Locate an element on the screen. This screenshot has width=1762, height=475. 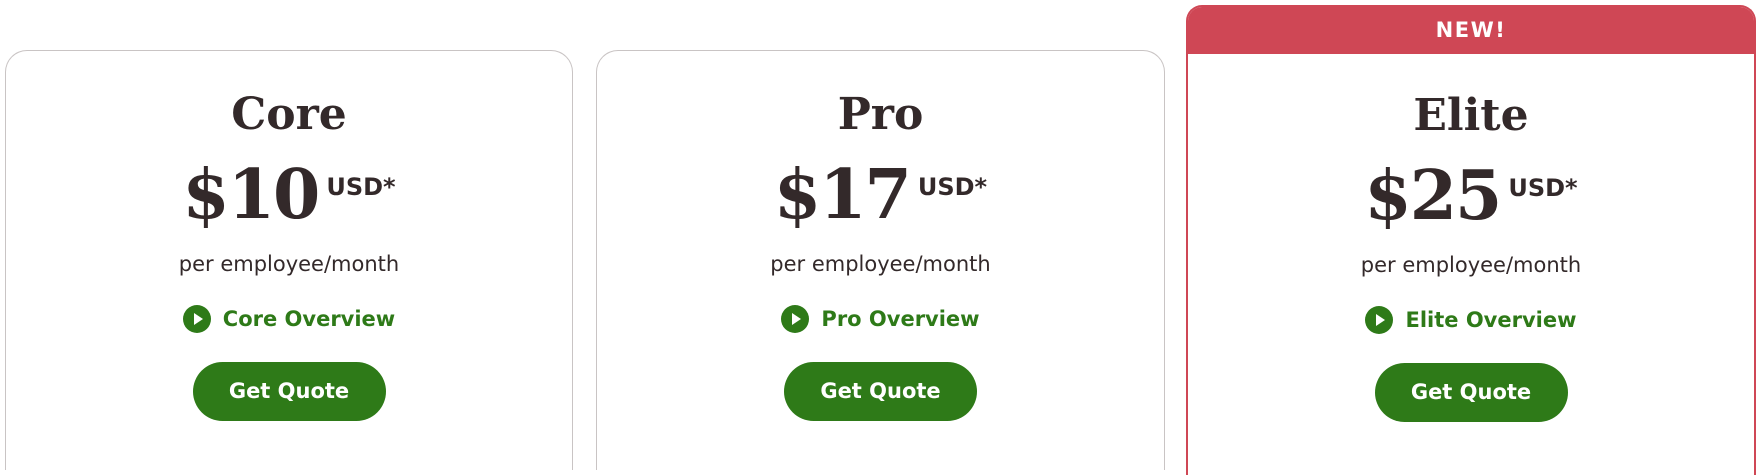
overview-label: Pro Overview is located at coordinates (900, 319).